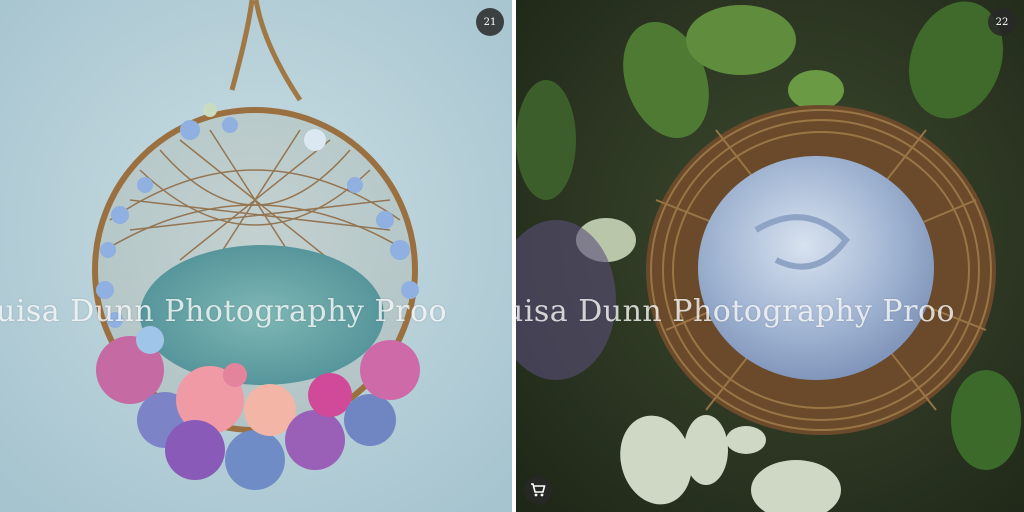  Describe the element at coordinates (490, 22) in the screenshot. I see `photo-number-badge: 21` at that location.